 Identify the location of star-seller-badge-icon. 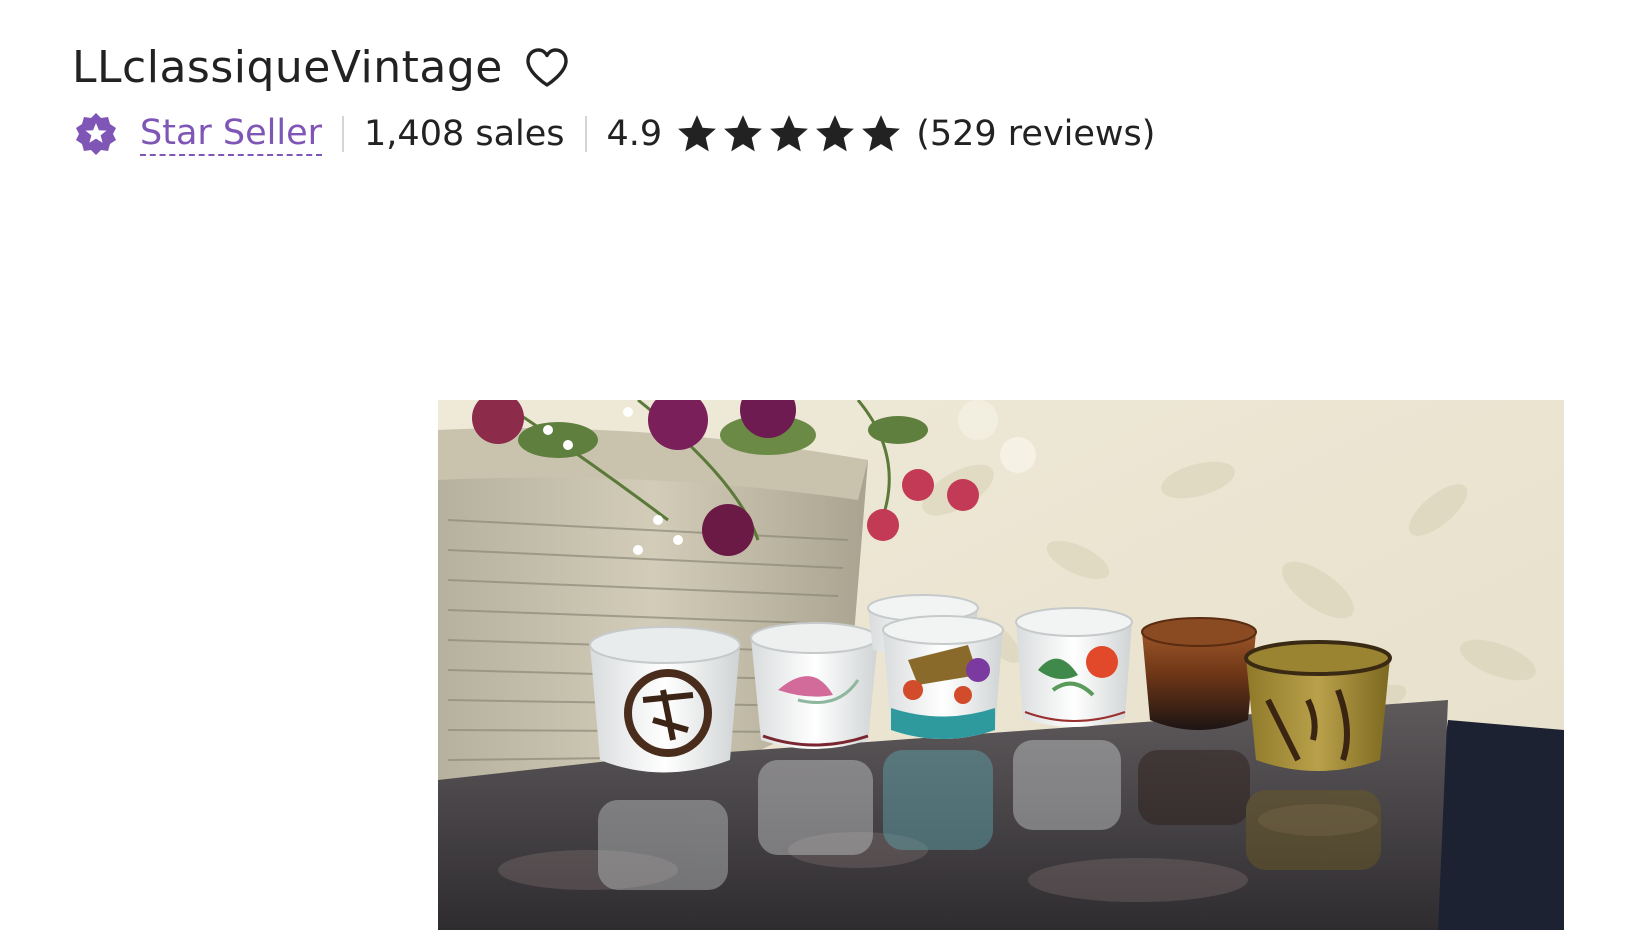
(96, 134).